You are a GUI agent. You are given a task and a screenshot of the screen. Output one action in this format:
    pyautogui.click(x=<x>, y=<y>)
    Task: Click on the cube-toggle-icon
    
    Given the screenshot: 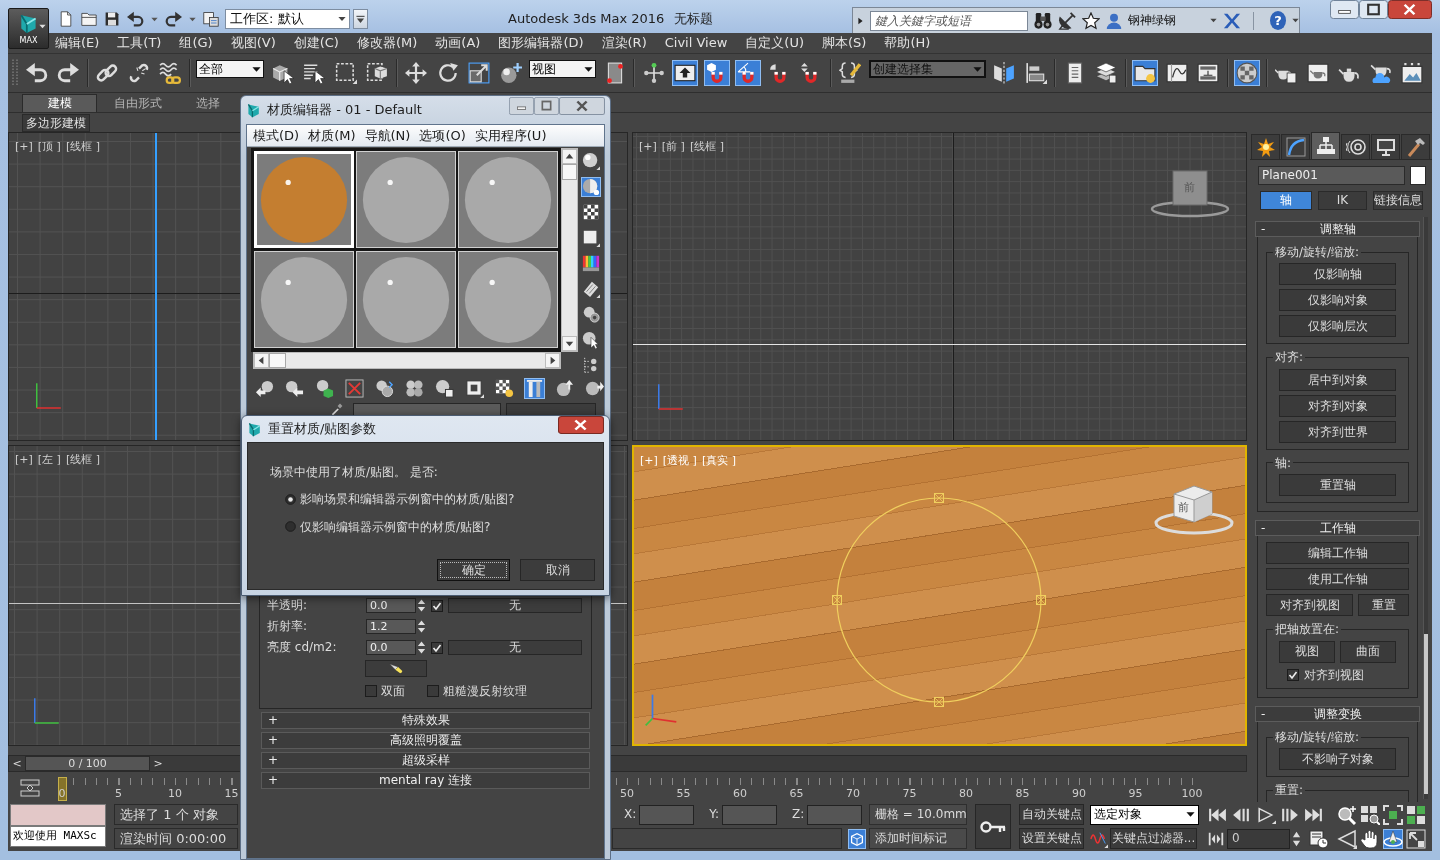 What is the action you would take?
    pyautogui.click(x=857, y=838)
    